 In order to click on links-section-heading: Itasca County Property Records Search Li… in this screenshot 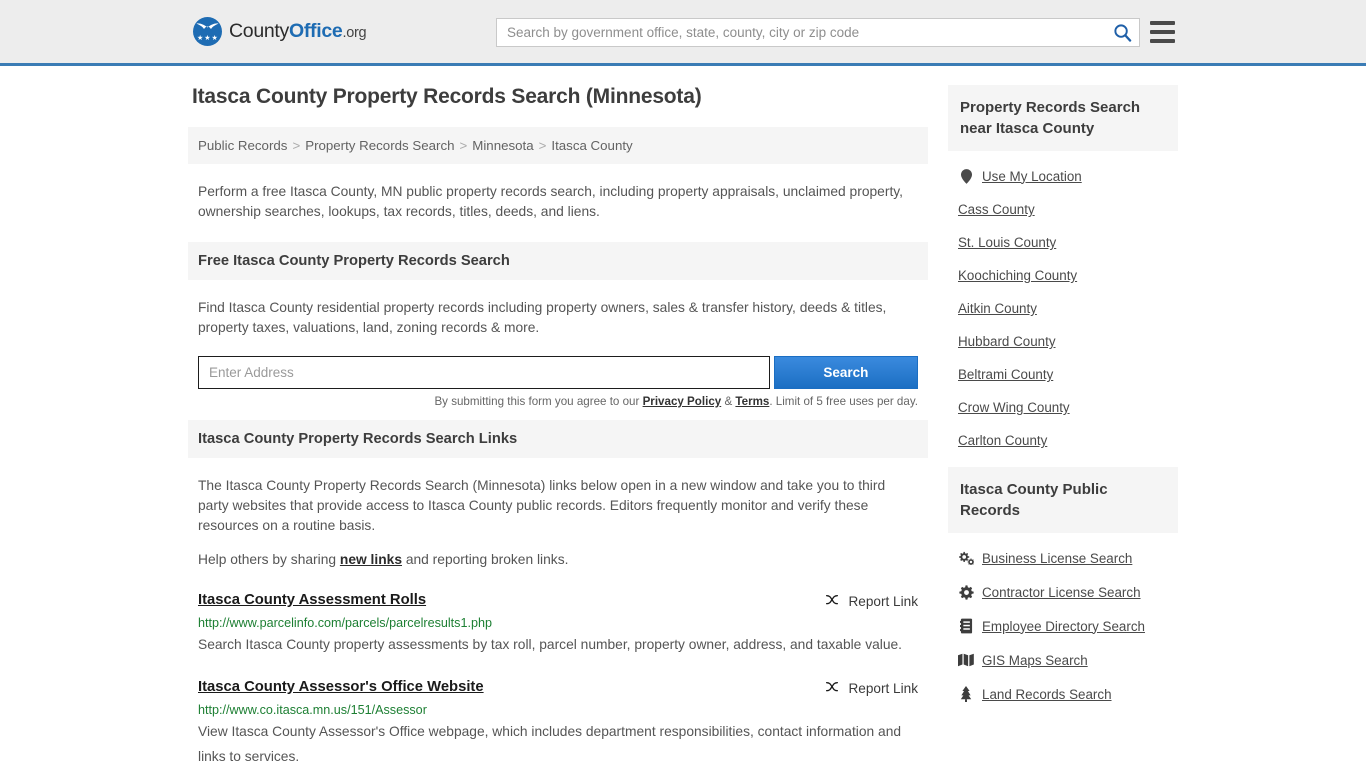, I will do `click(558, 439)`.